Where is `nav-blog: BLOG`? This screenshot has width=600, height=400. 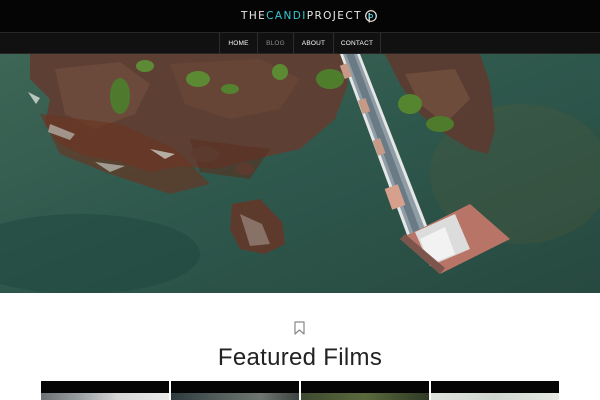 nav-blog: BLOG is located at coordinates (275, 43).